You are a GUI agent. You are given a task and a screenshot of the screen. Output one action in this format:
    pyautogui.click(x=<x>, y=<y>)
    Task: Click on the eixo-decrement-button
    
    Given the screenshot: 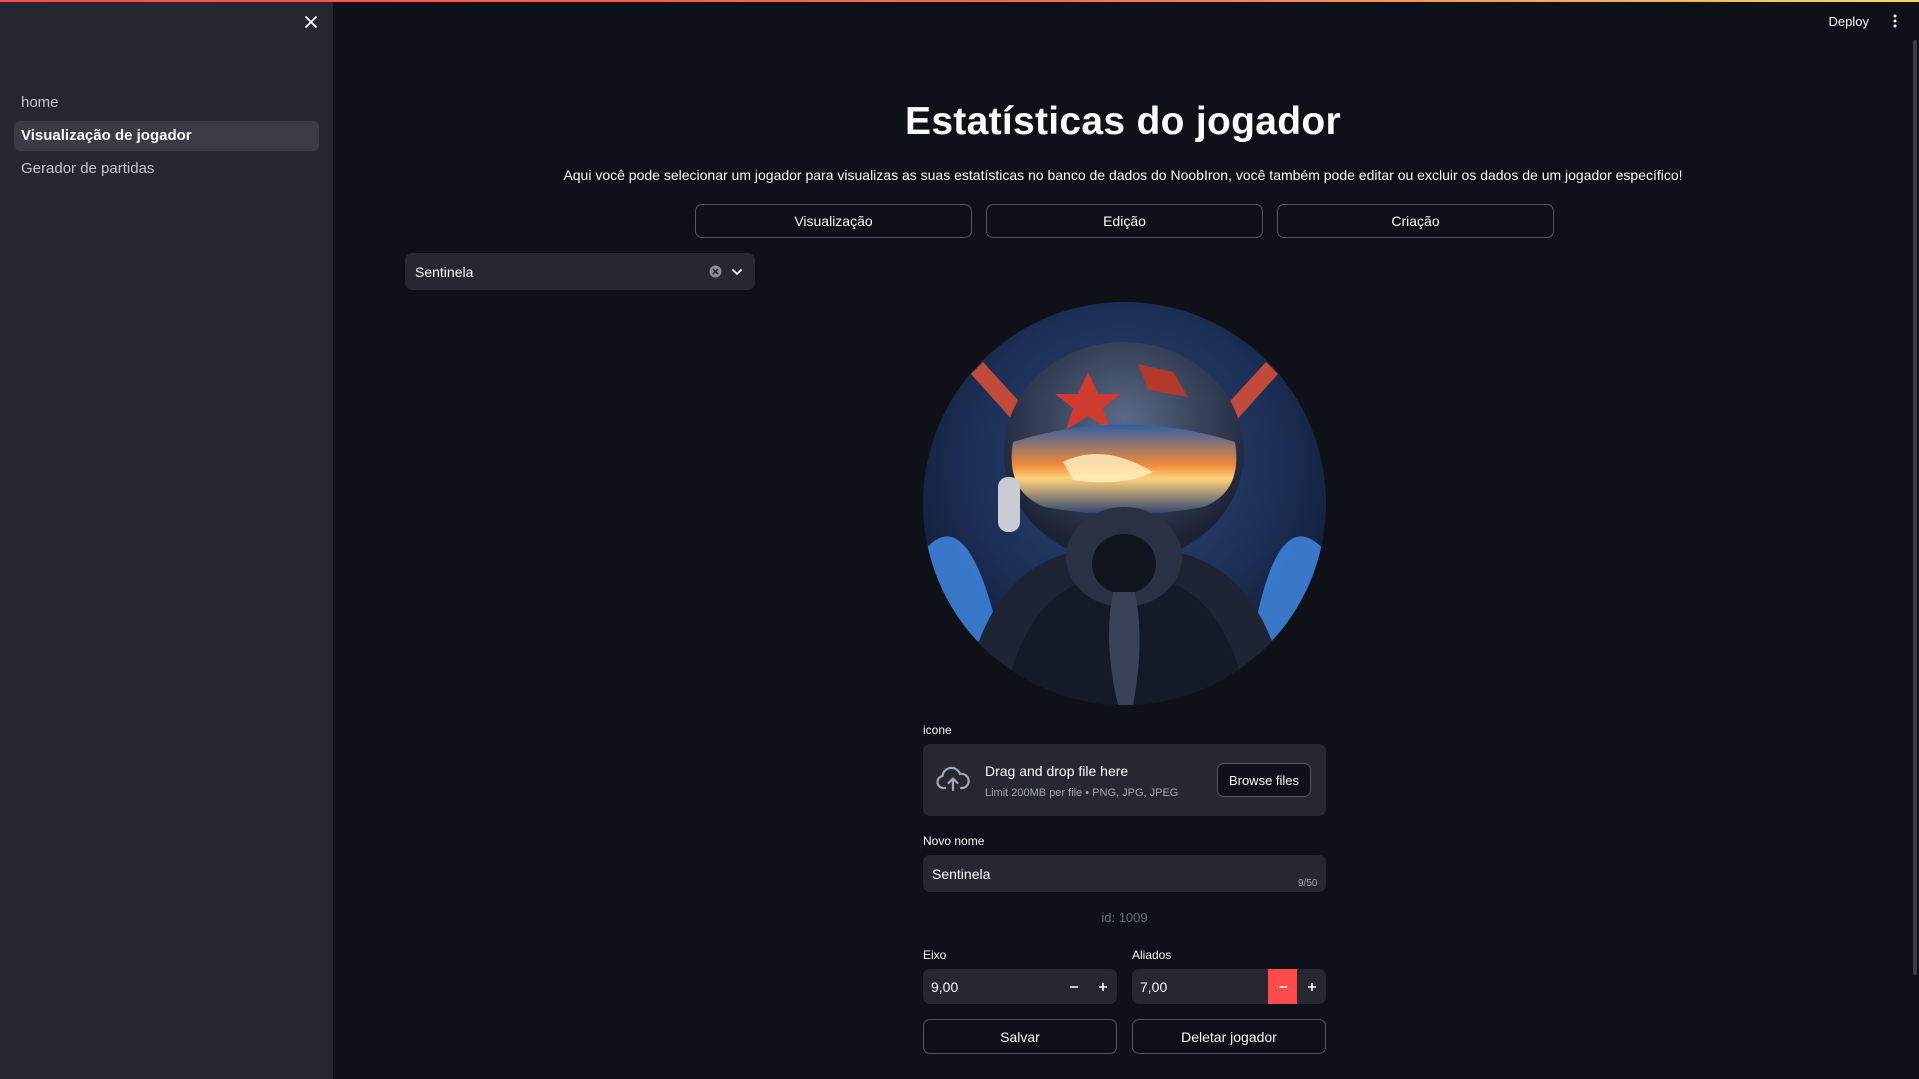 What is the action you would take?
    pyautogui.click(x=1073, y=986)
    